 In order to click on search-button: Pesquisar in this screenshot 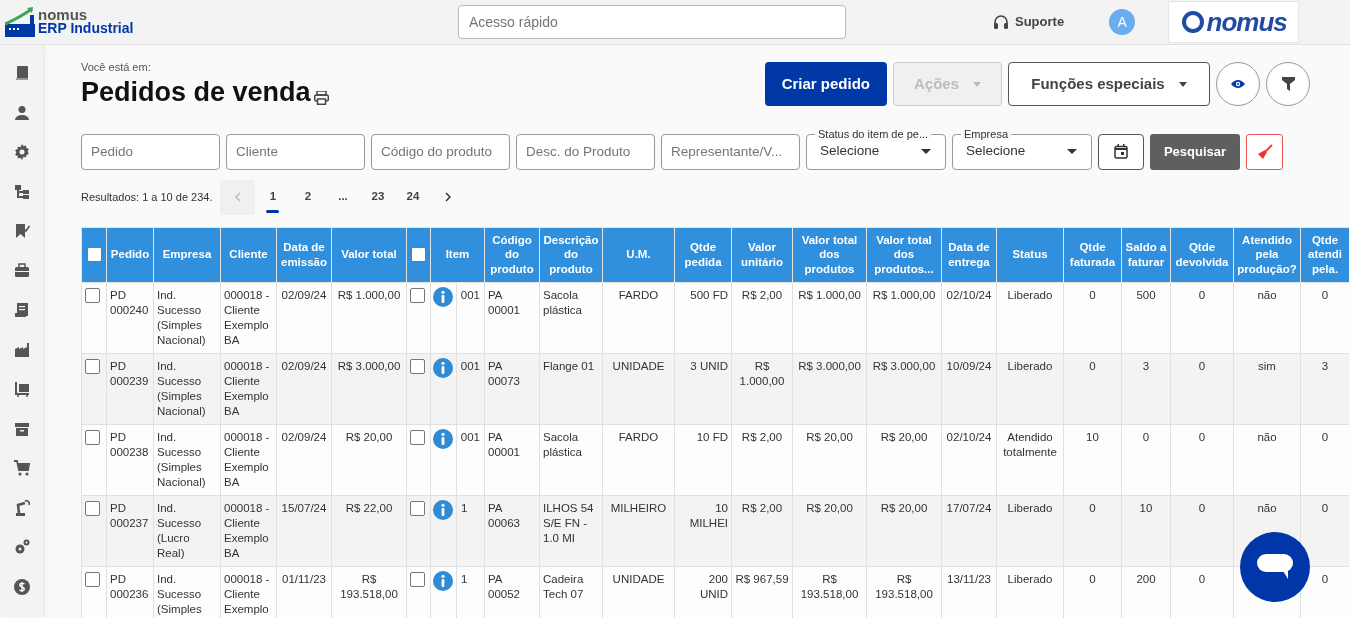, I will do `click(1195, 151)`.